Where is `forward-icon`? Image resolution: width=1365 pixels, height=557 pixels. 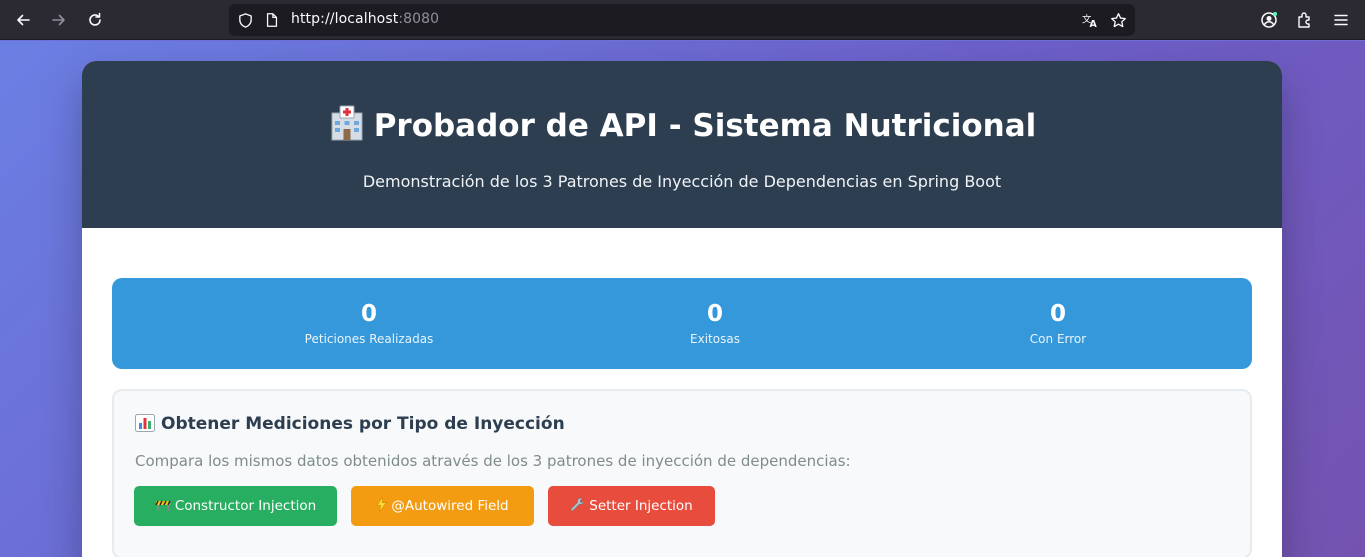
forward-icon is located at coordinates (59, 20).